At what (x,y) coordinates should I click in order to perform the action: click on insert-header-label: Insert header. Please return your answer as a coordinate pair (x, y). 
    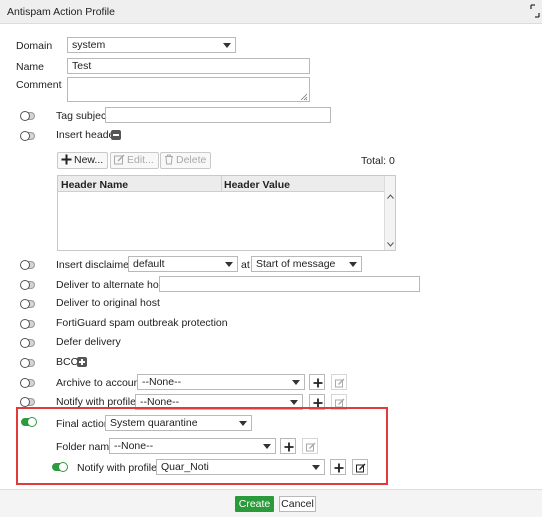
    Looking at the image, I should click on (87, 135).